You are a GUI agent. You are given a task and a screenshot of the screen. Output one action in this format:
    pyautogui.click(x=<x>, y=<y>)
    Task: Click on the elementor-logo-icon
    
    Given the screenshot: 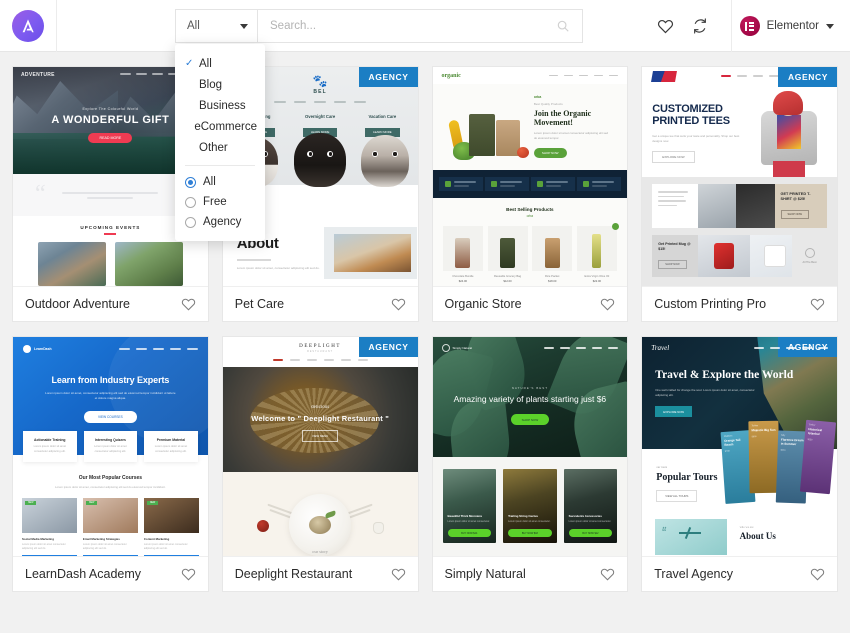 What is the action you would take?
    pyautogui.click(x=749, y=26)
    